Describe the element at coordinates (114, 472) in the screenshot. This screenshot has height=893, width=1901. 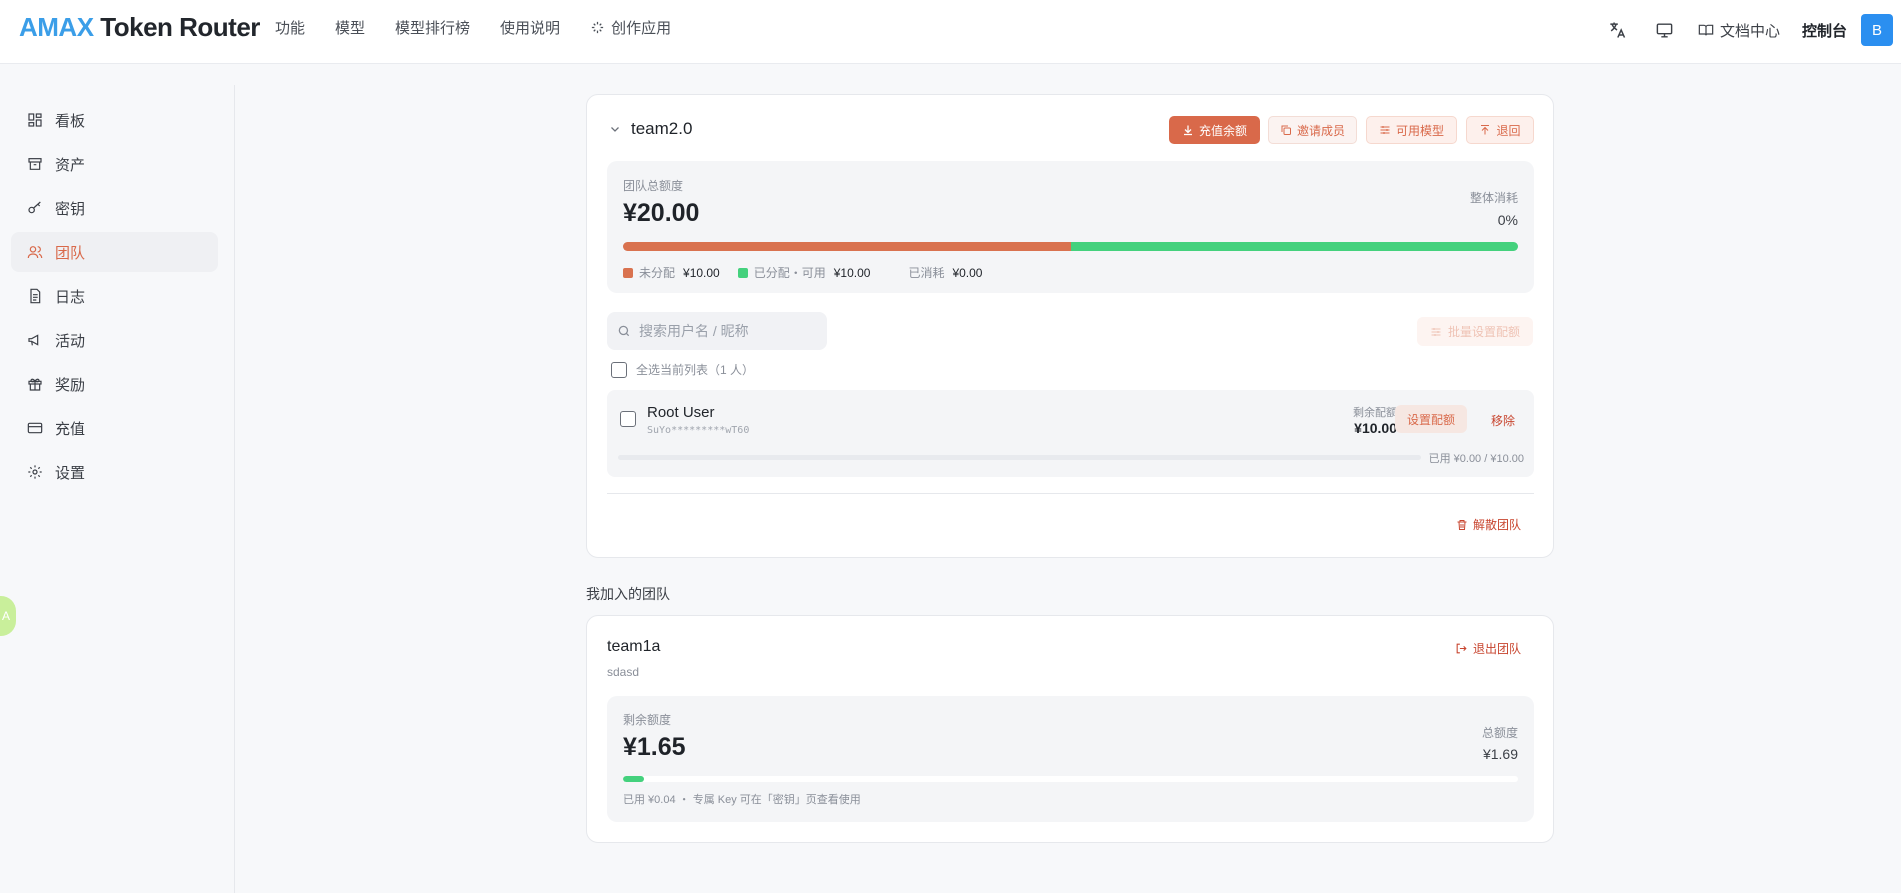
I see `sidebar-item-settings: 设置` at that location.